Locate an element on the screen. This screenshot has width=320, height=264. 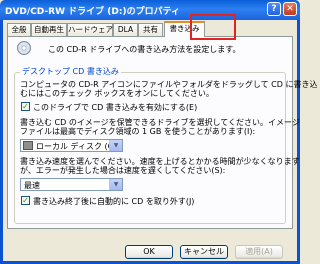
close-icon: ✕ is located at coordinates (290, 9).